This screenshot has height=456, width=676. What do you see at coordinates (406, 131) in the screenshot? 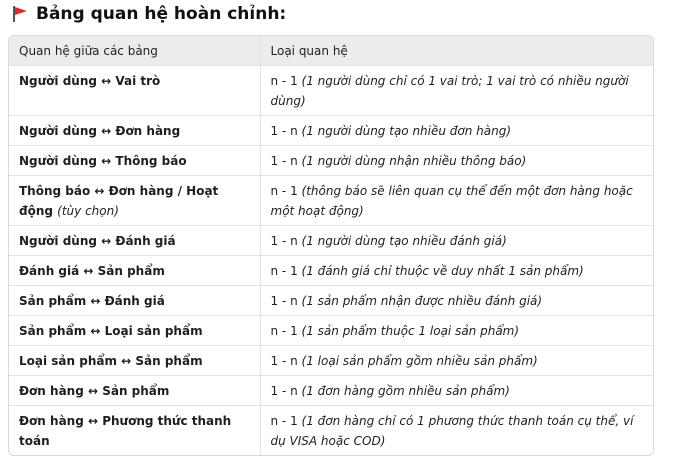
I see `type-note: (1 người dùng tạo nhiều đơn hàng)` at bounding box center [406, 131].